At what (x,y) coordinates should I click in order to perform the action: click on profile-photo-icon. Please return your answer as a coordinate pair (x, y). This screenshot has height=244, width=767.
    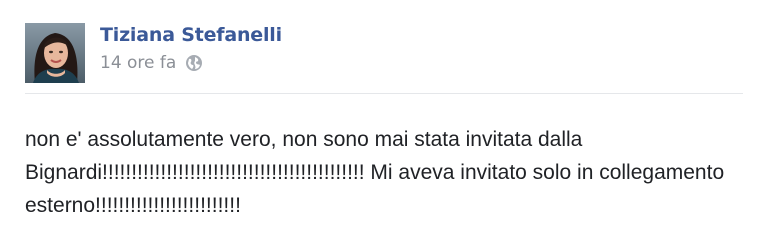
    Looking at the image, I should click on (55, 53).